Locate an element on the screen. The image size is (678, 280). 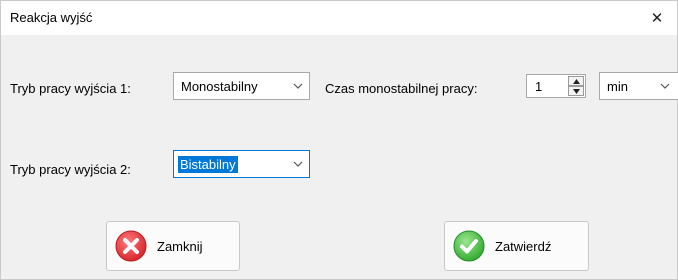
triangle-up-icon is located at coordinates (576, 81).